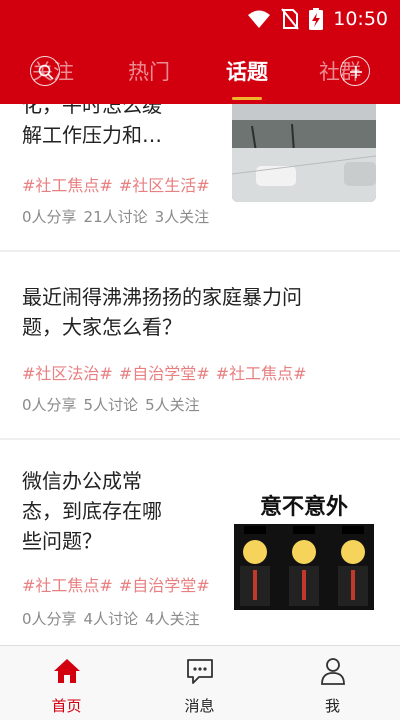  What do you see at coordinates (360, 19) in the screenshot?
I see `clock: 10:50` at bounding box center [360, 19].